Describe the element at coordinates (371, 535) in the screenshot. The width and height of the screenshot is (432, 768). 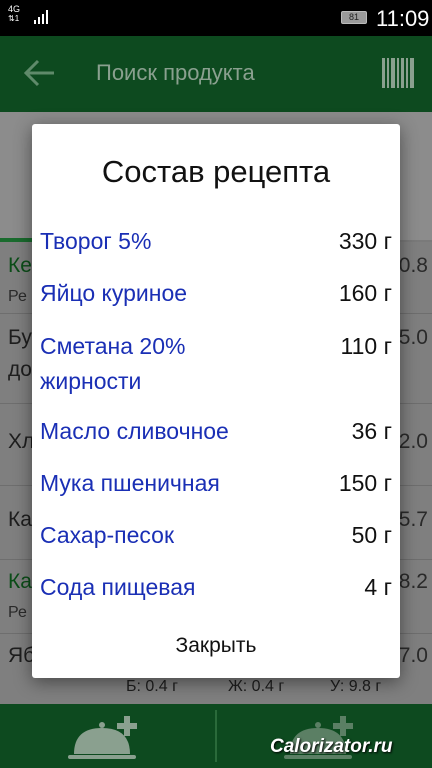
I see `ingredient-qty: 50 г` at that location.